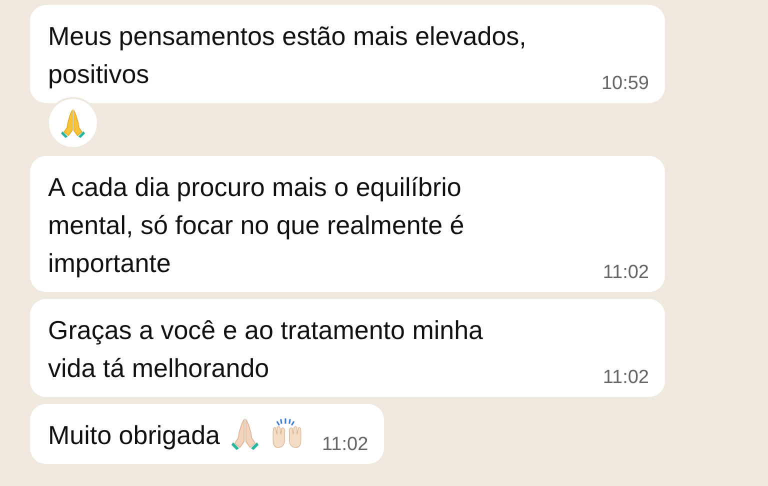  I want to click on message-text: Graças a você e ao tratamento minha vida tá melhorando, so click(266, 349).